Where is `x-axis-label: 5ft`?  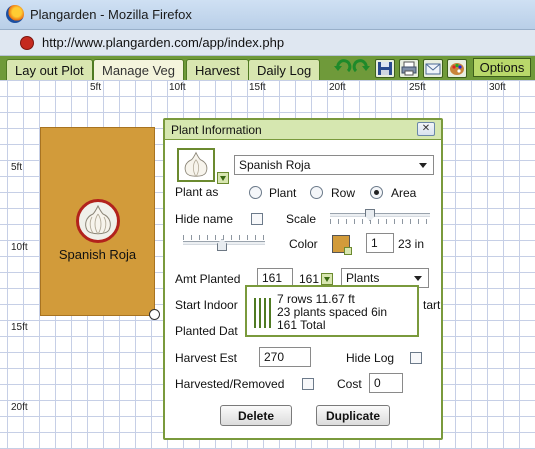 x-axis-label: 5ft is located at coordinates (96, 87).